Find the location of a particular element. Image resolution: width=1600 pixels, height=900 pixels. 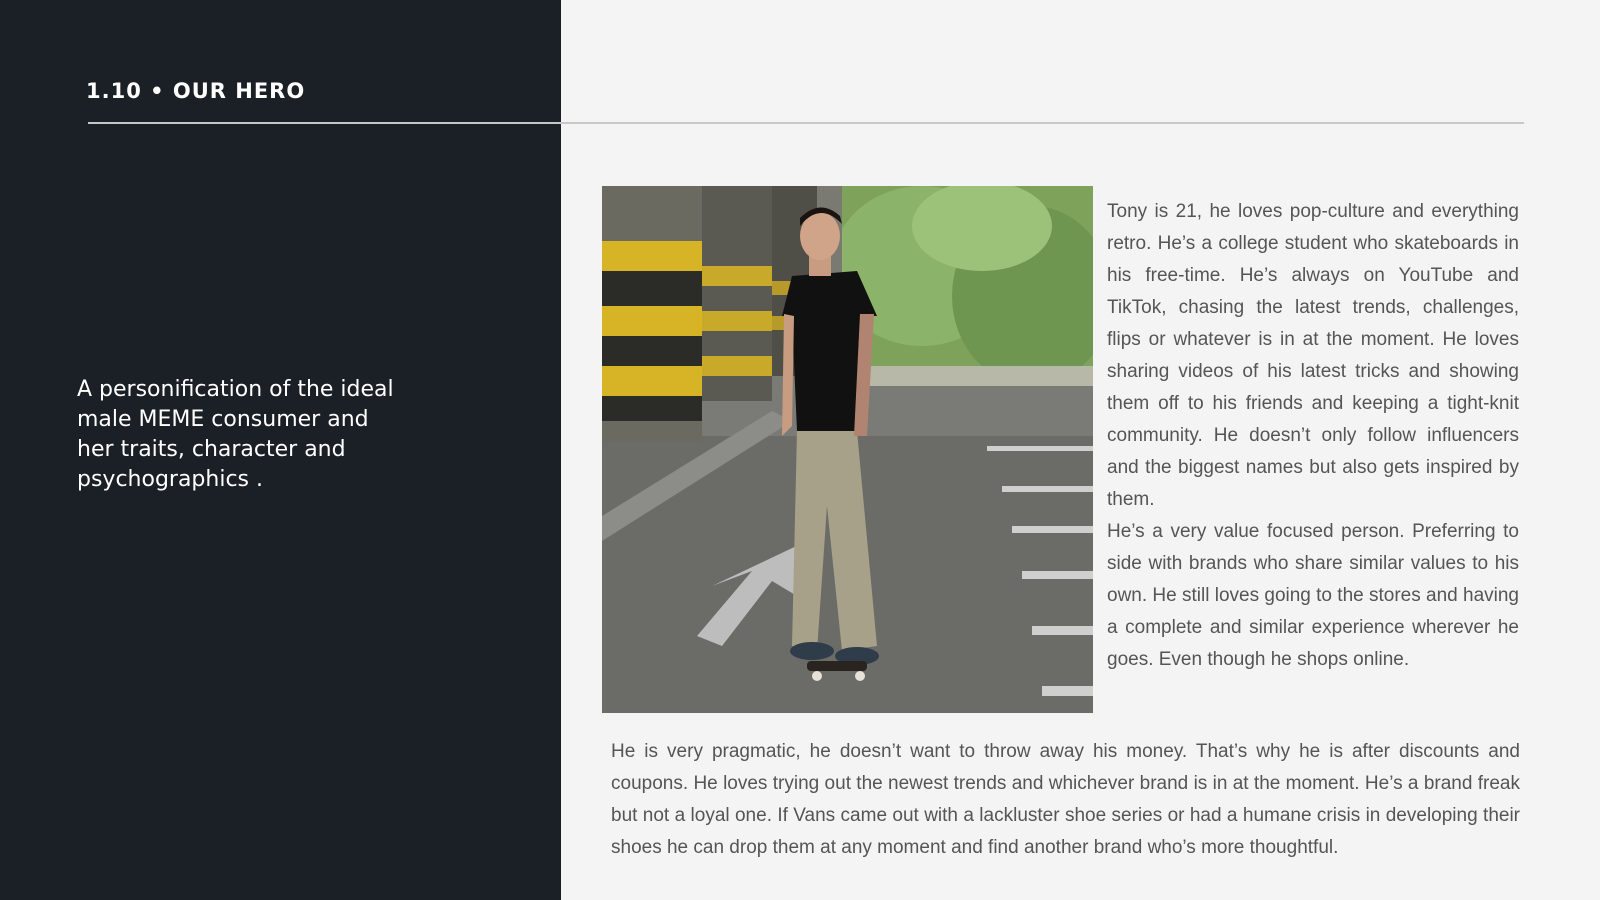

section-title: 1.10 • OUR HERO is located at coordinates (196, 91).